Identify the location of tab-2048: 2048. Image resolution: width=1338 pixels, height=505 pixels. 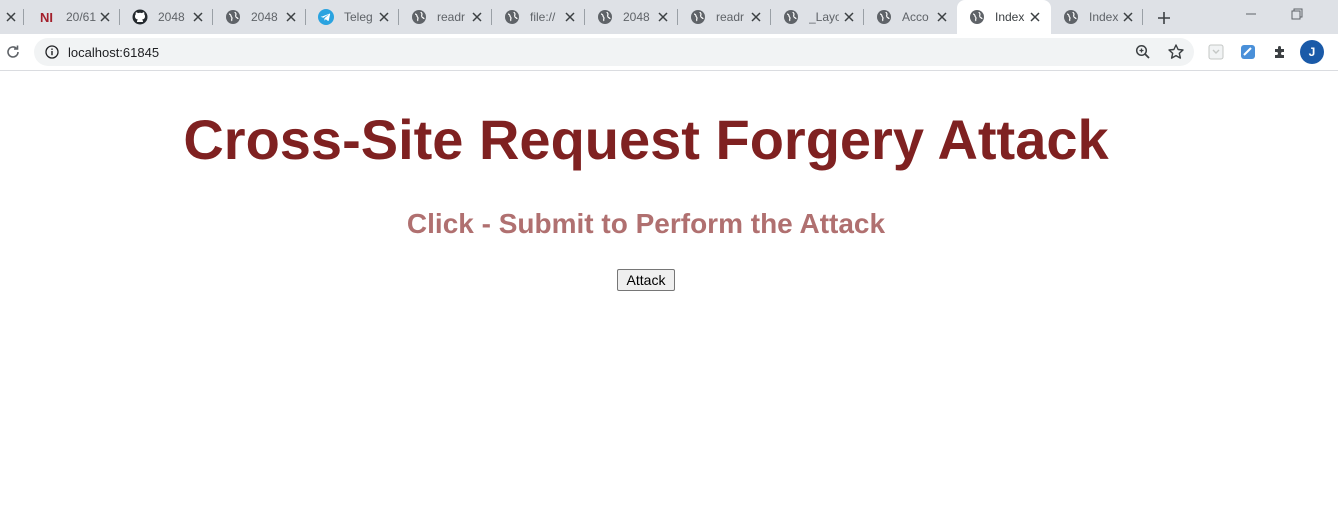
(259, 17).